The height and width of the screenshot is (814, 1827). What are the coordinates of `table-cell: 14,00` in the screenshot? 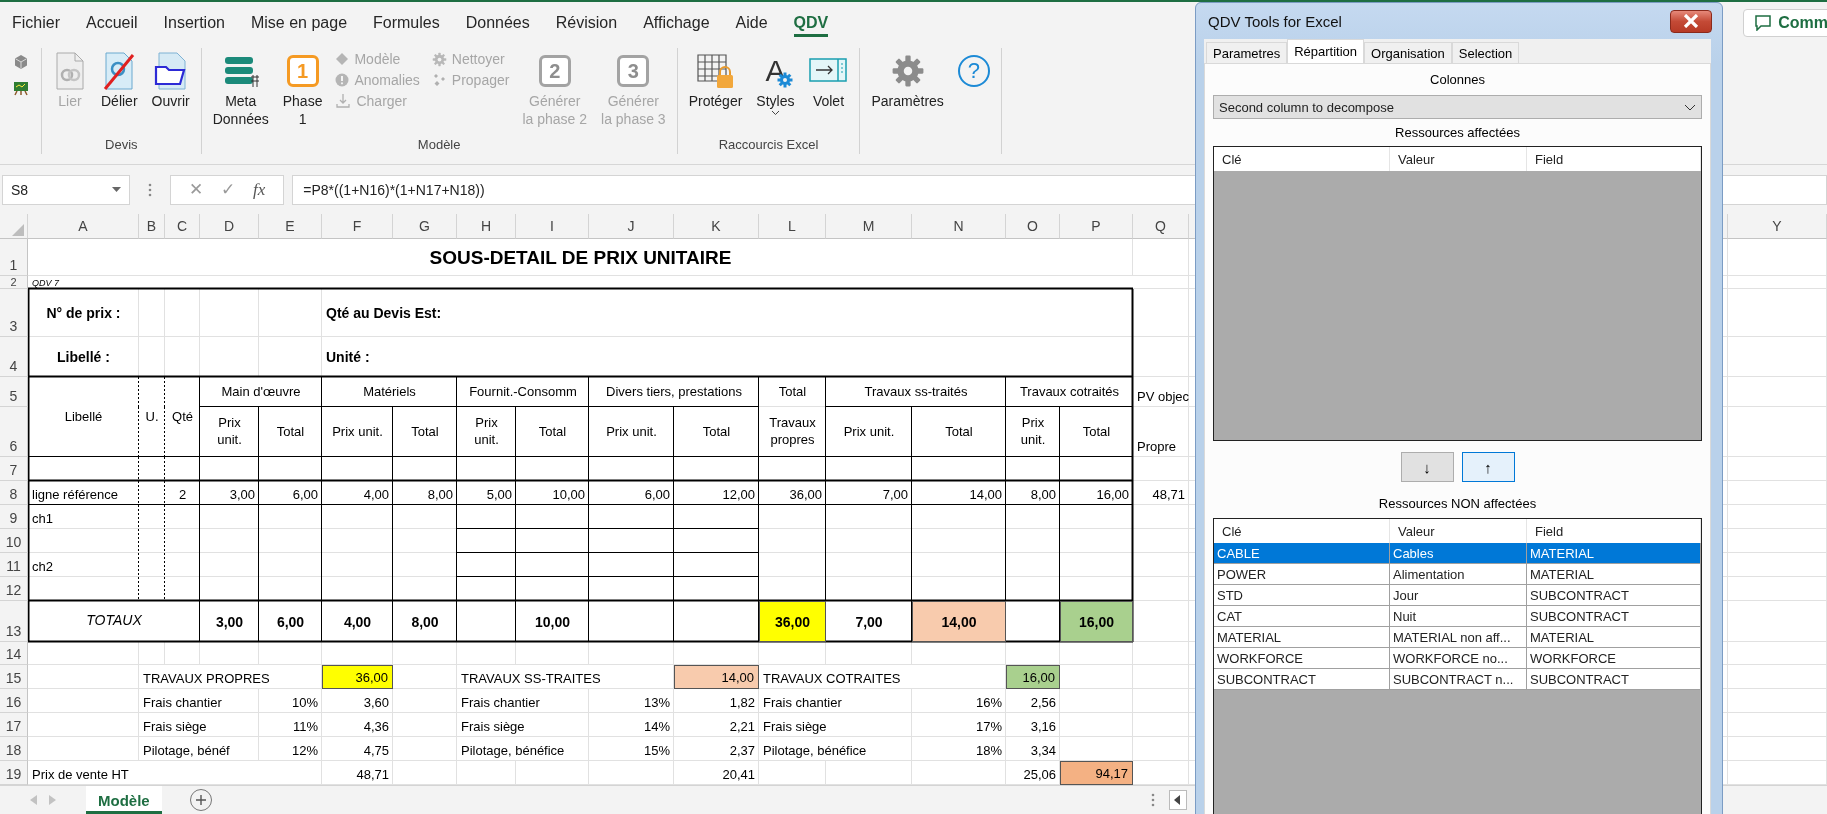 It's located at (959, 621).